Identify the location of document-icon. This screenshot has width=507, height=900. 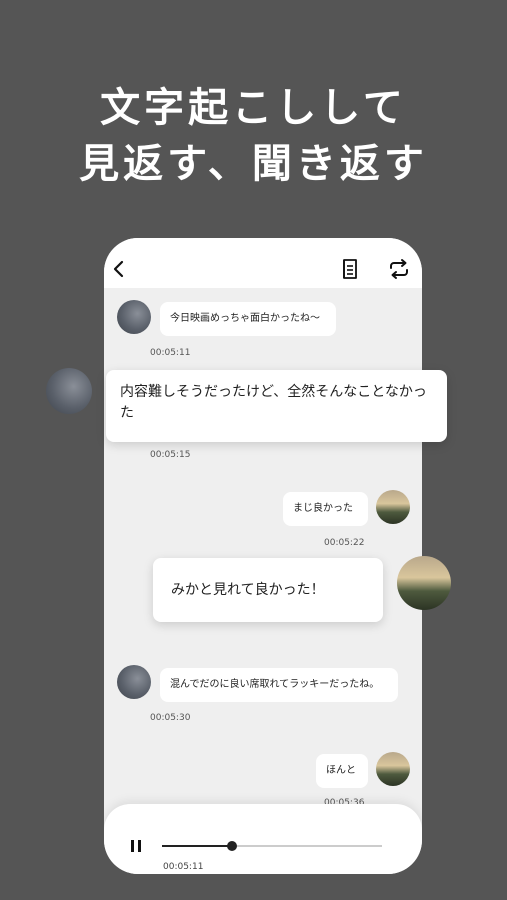
(350, 269).